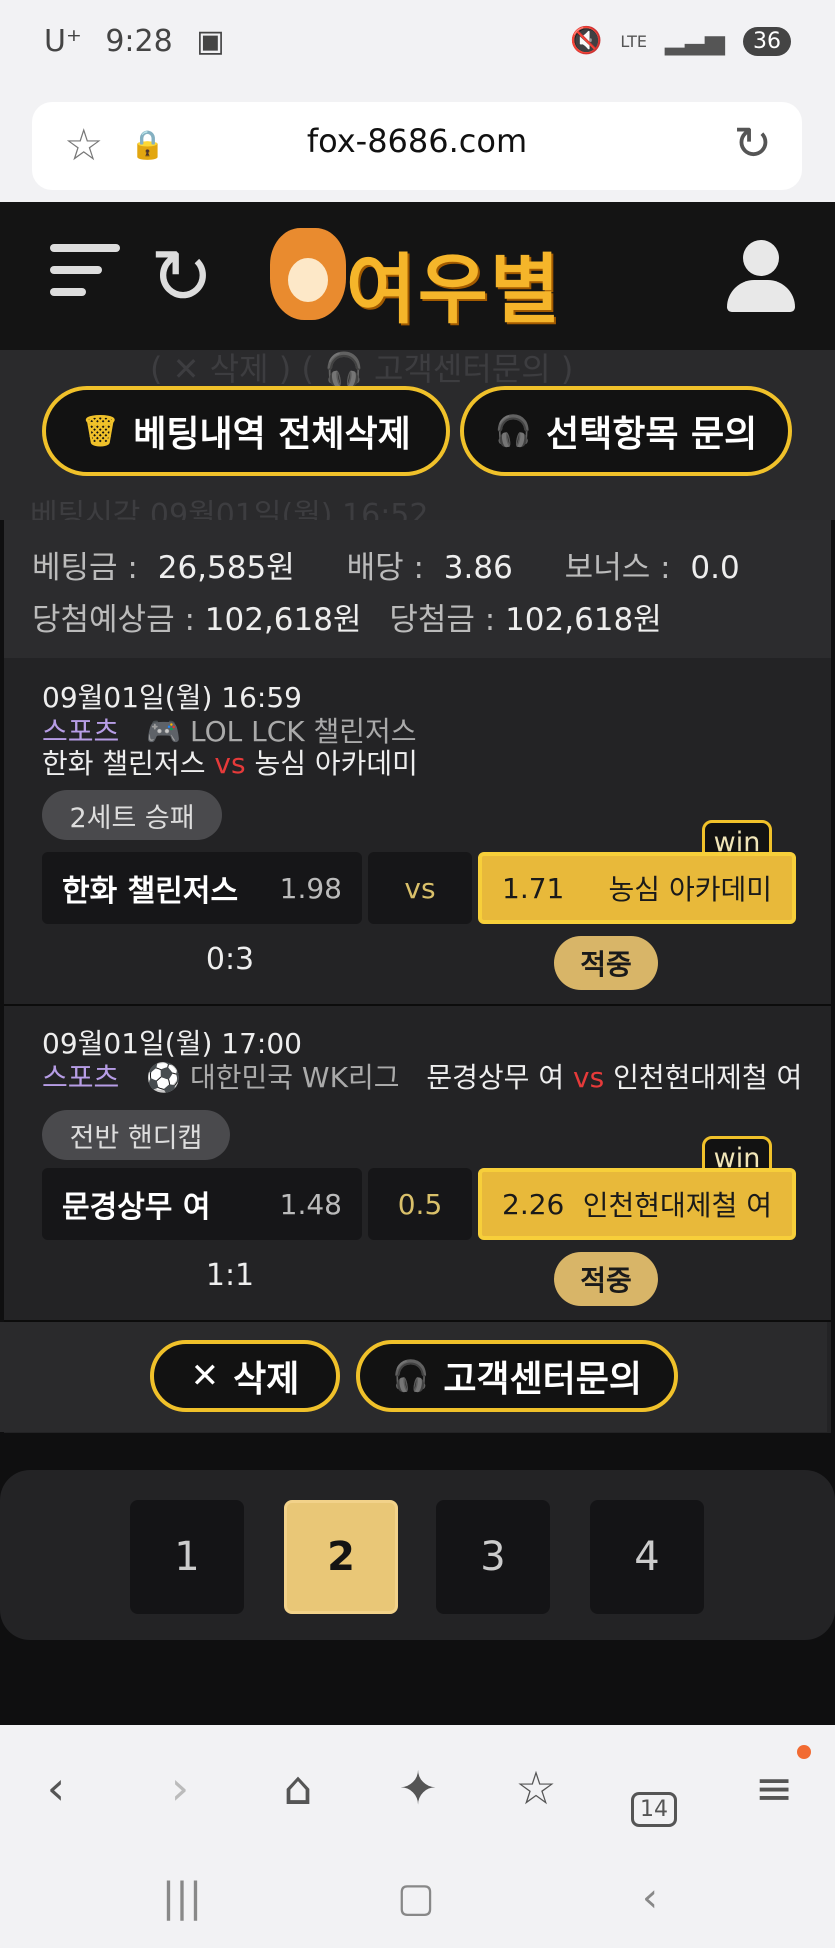 The width and height of the screenshot is (835, 1948). Describe the element at coordinates (533, 888) in the screenshot. I see `away-odds: 1.71` at that location.